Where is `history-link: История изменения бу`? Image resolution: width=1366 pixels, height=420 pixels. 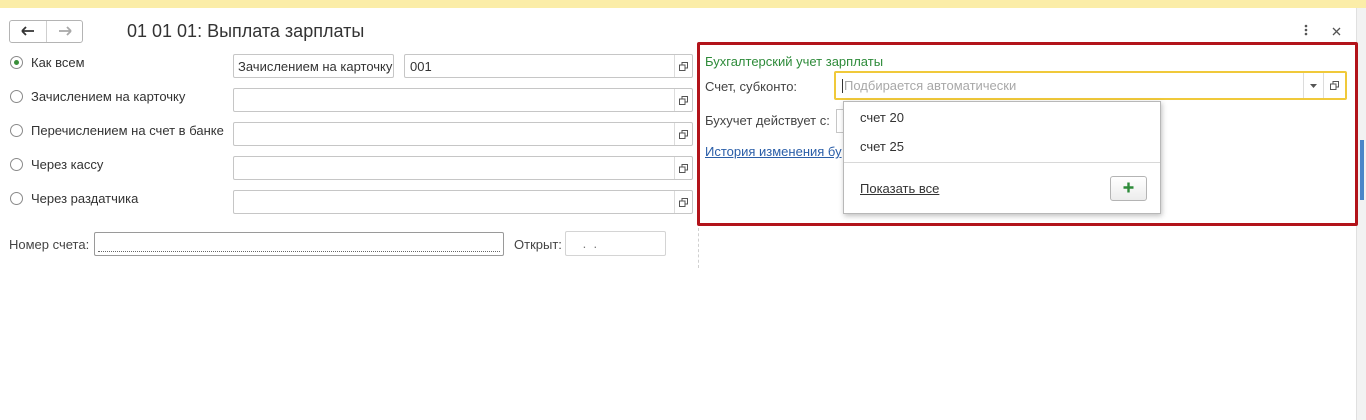
history-link: История изменения бу is located at coordinates (773, 151).